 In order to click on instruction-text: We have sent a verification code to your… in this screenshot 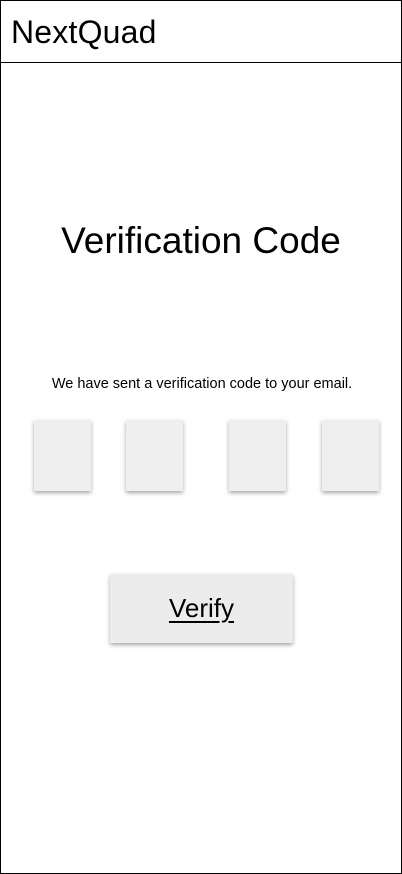, I will do `click(202, 384)`.